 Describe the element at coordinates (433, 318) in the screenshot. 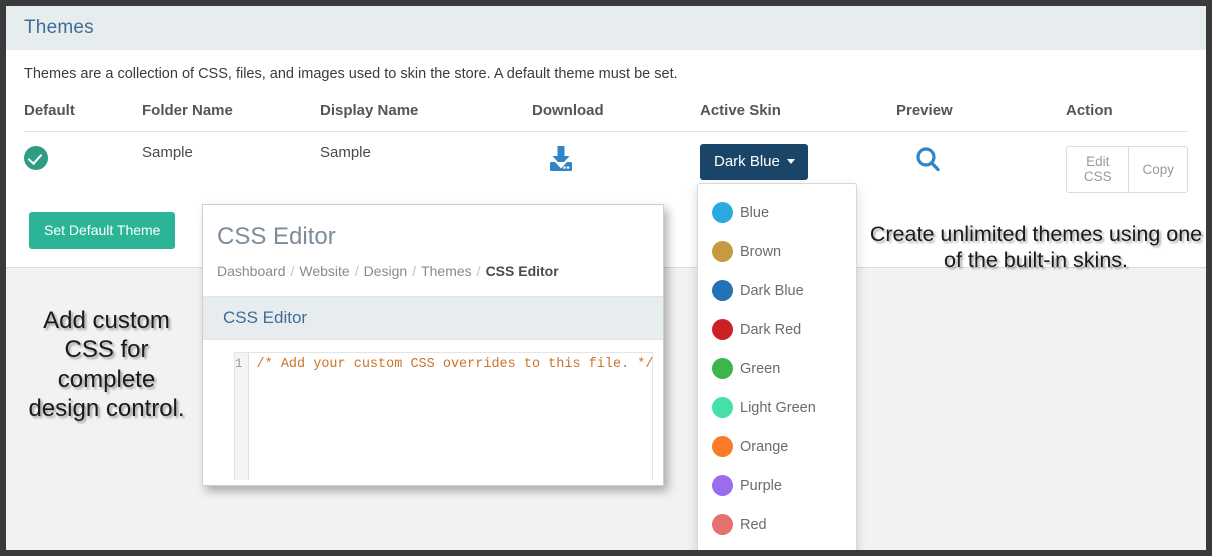

I see `css-editor-section-header: CSS Editor` at that location.